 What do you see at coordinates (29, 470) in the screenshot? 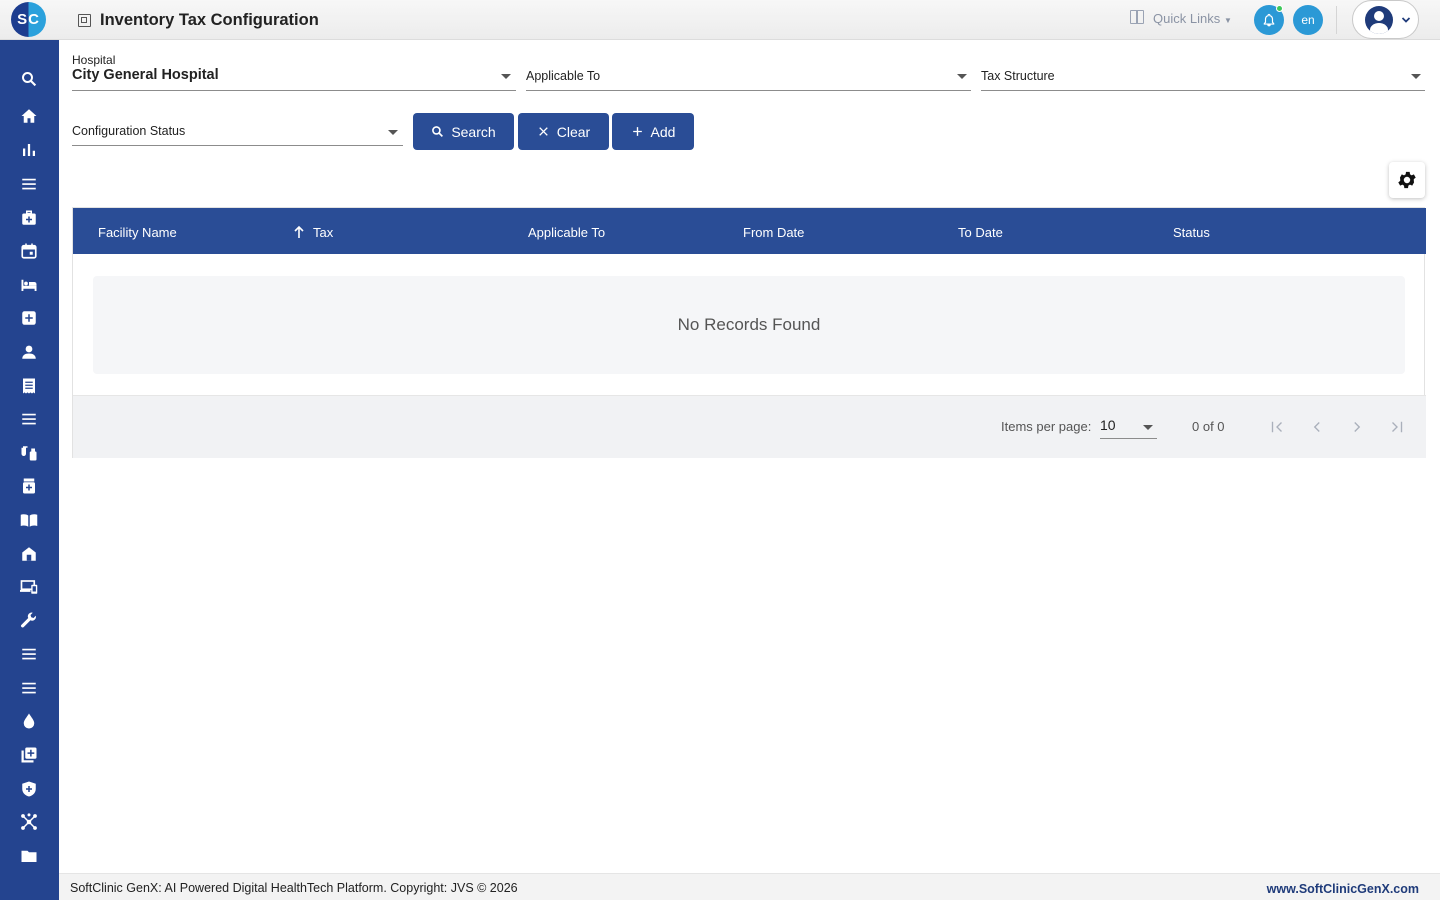
I see `sidebar` at bounding box center [29, 470].